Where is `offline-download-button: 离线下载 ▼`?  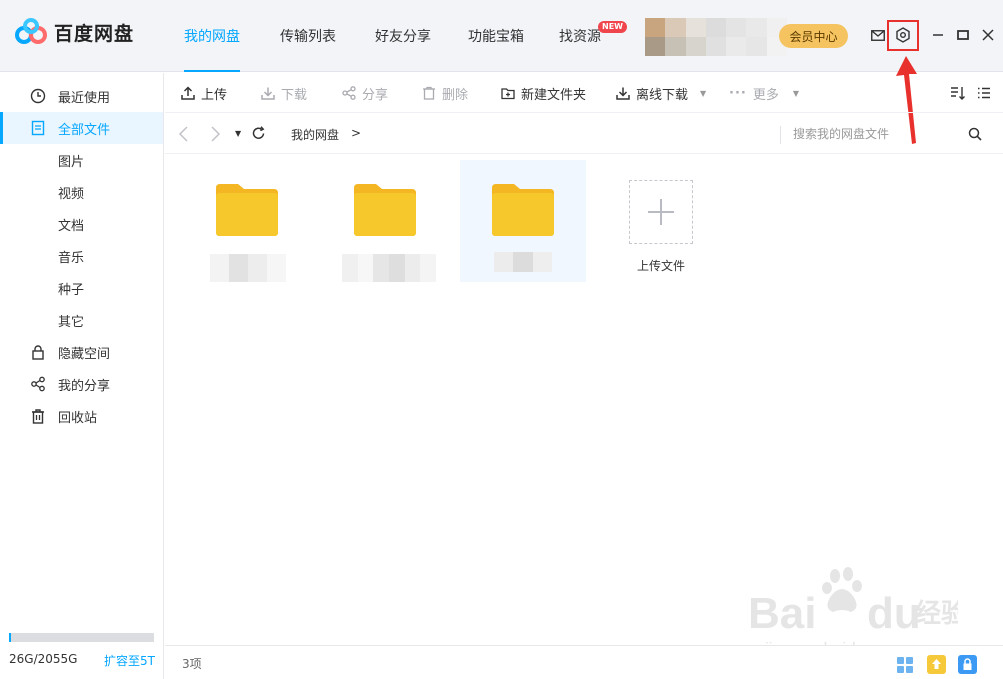
offline-download-button: 离线下载 ▼ is located at coordinates (661, 93).